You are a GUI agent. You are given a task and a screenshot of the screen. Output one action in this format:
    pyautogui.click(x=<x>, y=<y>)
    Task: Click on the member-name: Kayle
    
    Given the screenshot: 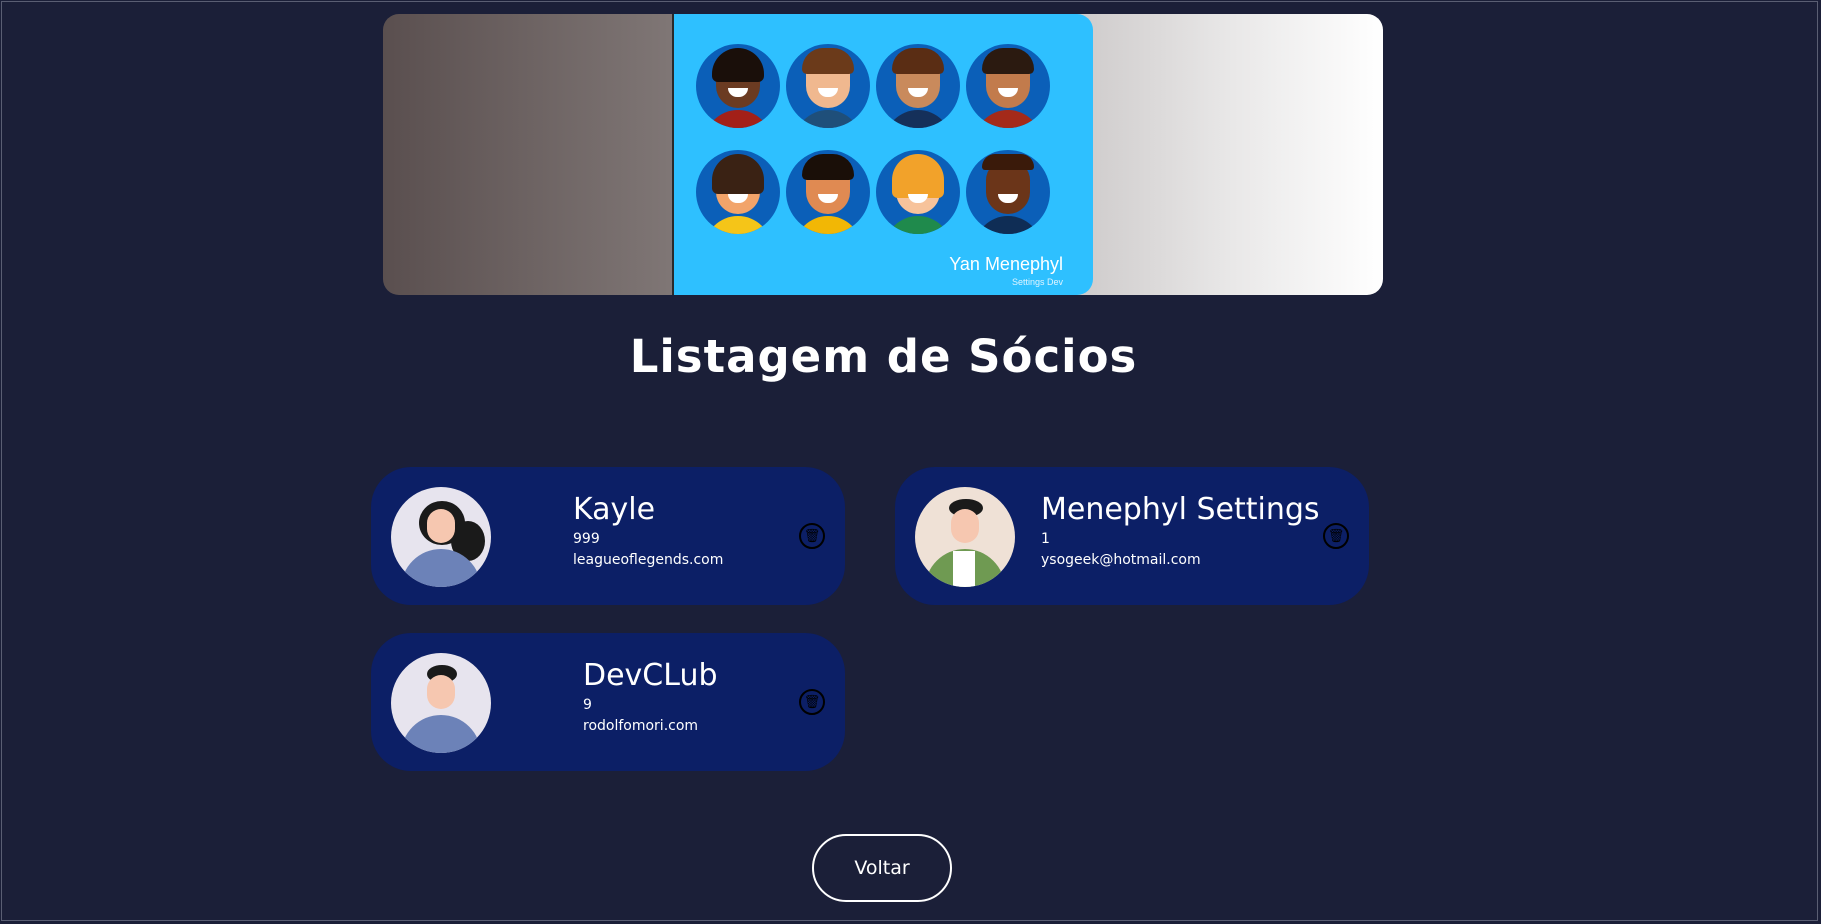 What is the action you would take?
    pyautogui.click(x=614, y=509)
    